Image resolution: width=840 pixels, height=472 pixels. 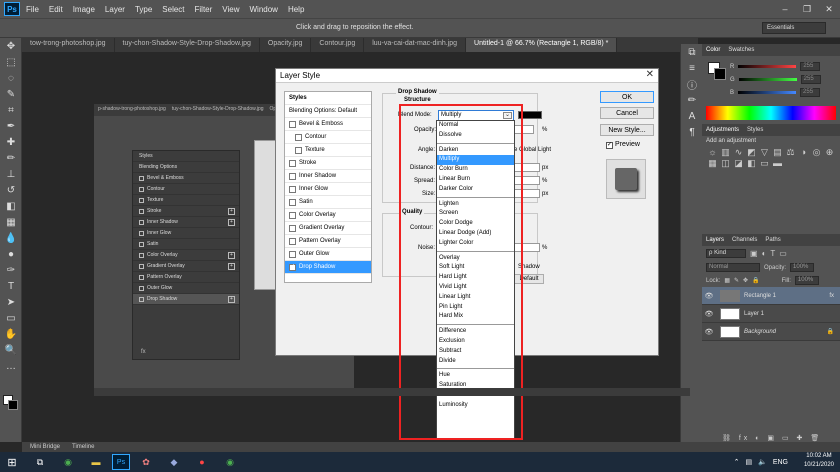 I want to click on style-item-inner-shadow: Inner Shadow, so click(x=328, y=176).